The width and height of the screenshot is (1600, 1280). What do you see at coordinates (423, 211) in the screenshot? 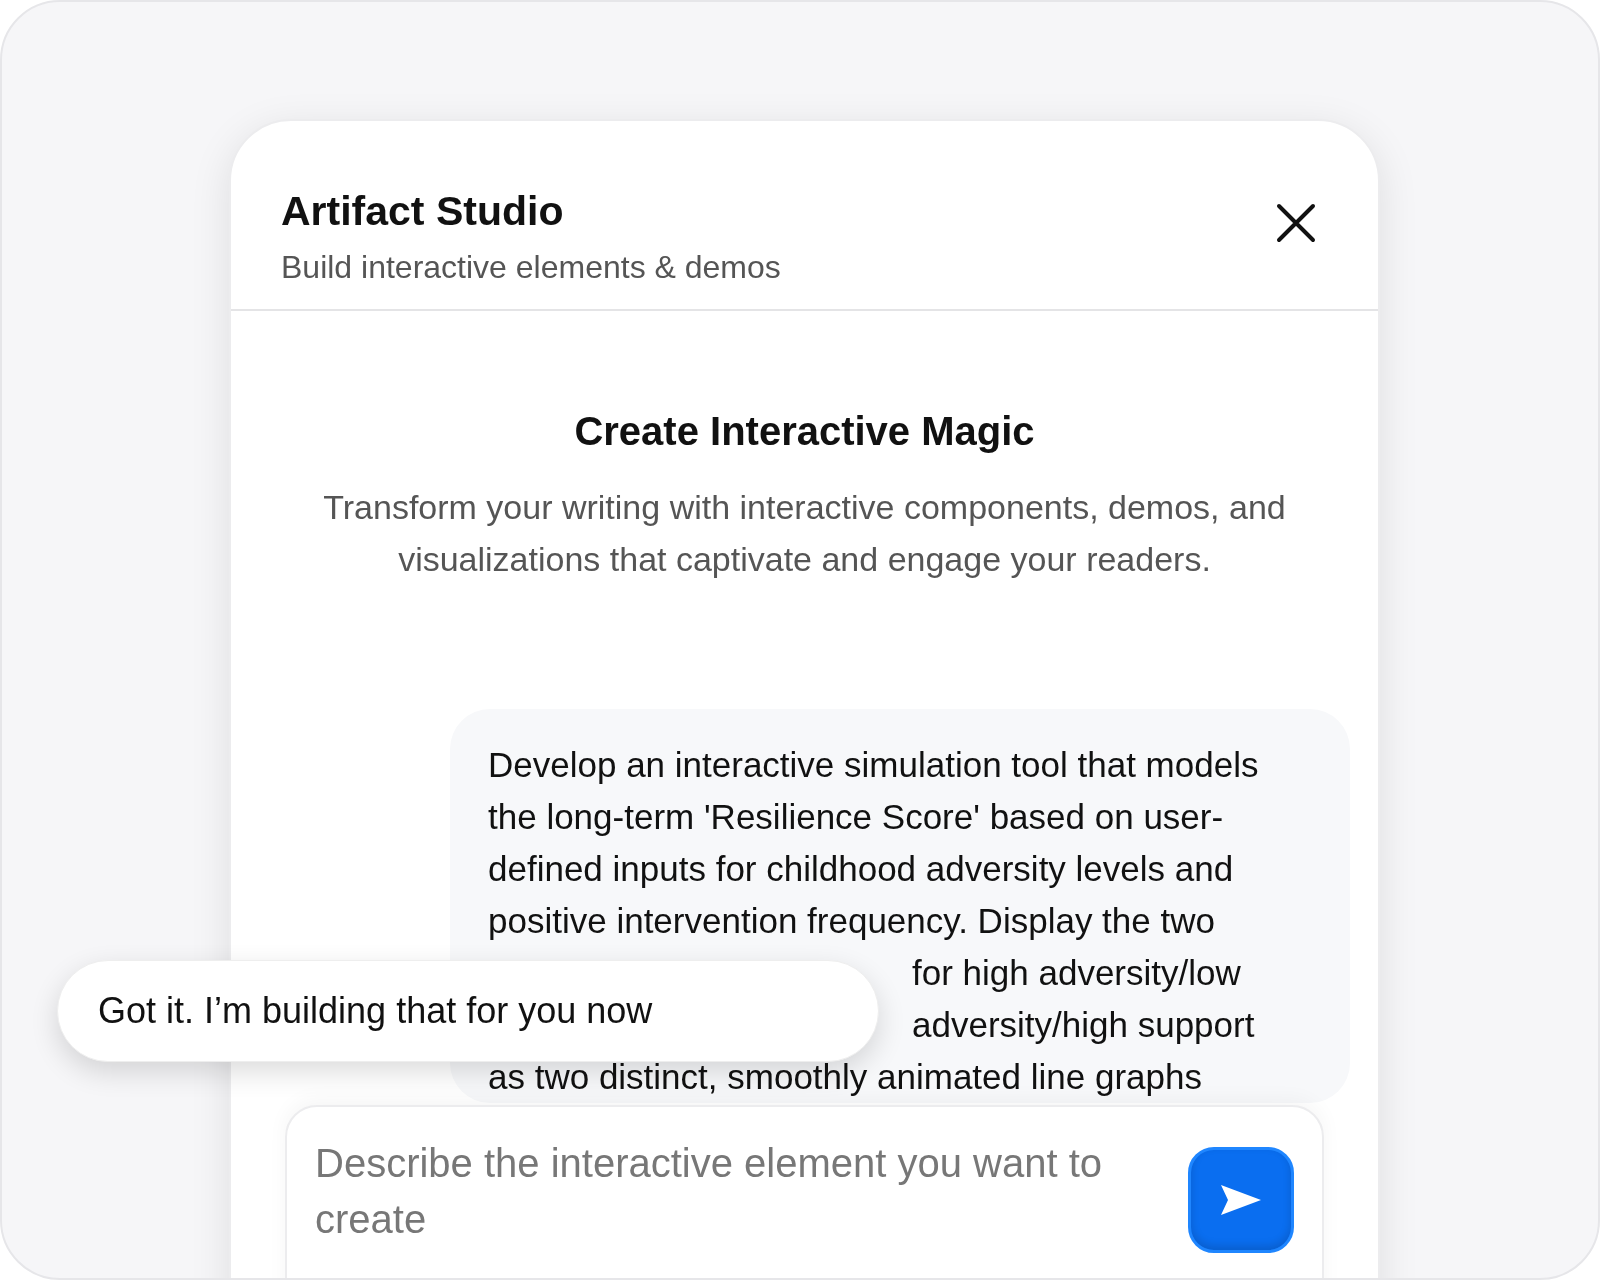
I see `dialog-title: Artifact Studio` at bounding box center [423, 211].